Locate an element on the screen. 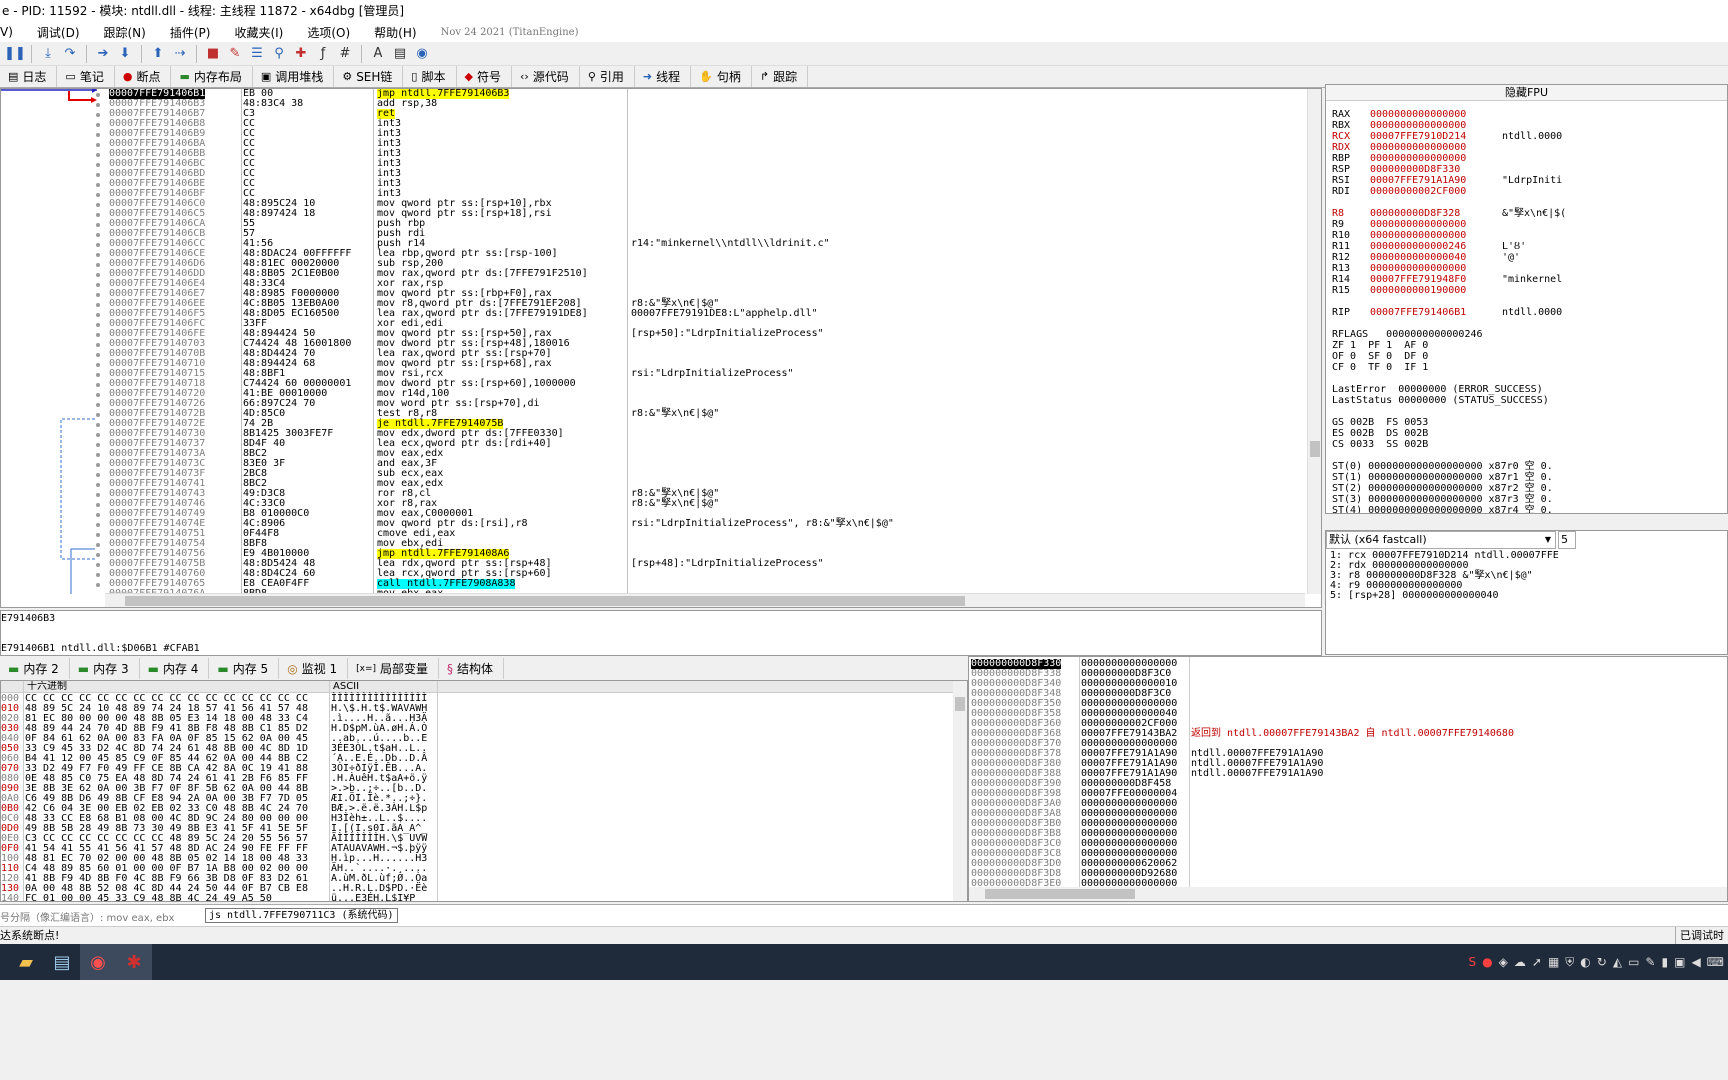 This screenshot has height=1080, width=1728. tab-source: ‹› 源代码 is located at coordinates (546, 76).